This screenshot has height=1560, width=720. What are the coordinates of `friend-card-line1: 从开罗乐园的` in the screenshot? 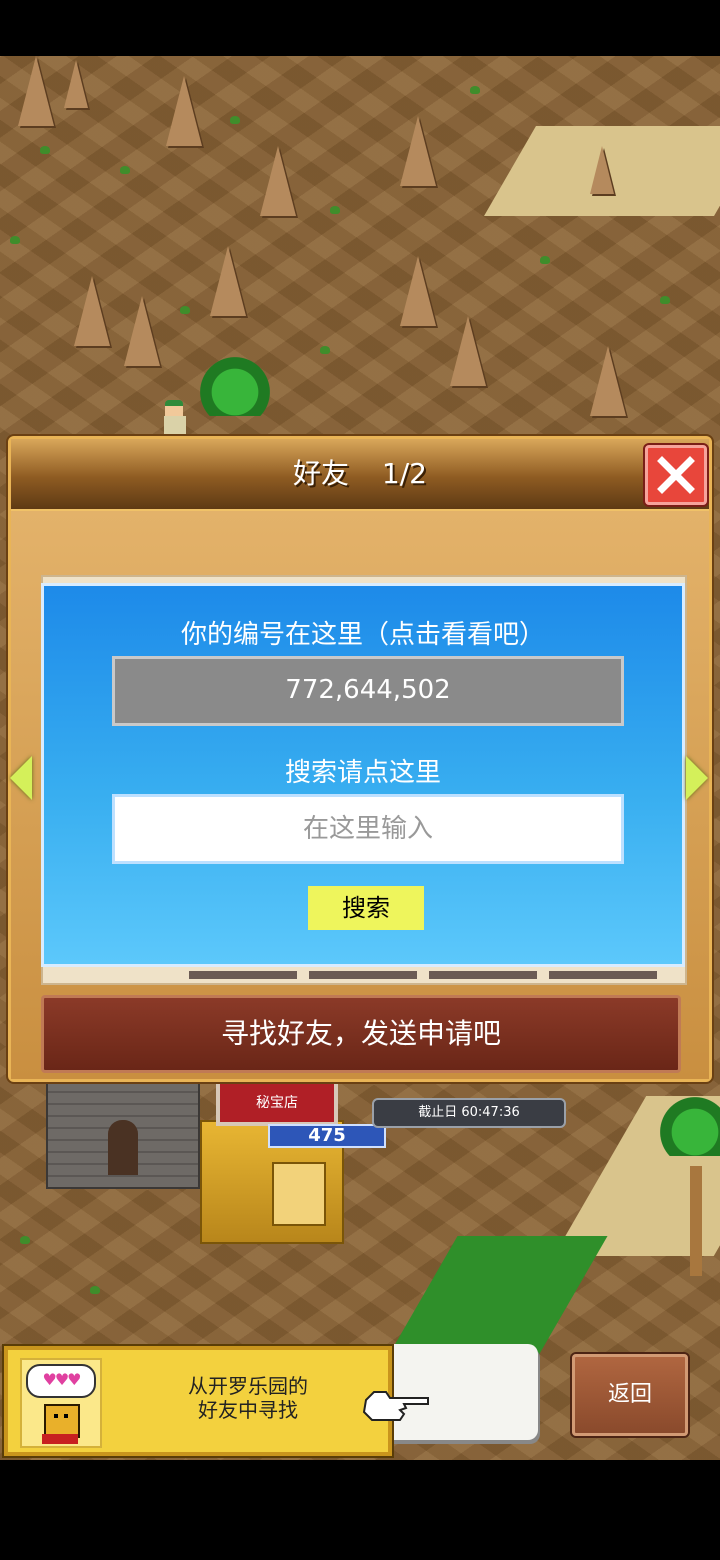 It's located at (248, 1386).